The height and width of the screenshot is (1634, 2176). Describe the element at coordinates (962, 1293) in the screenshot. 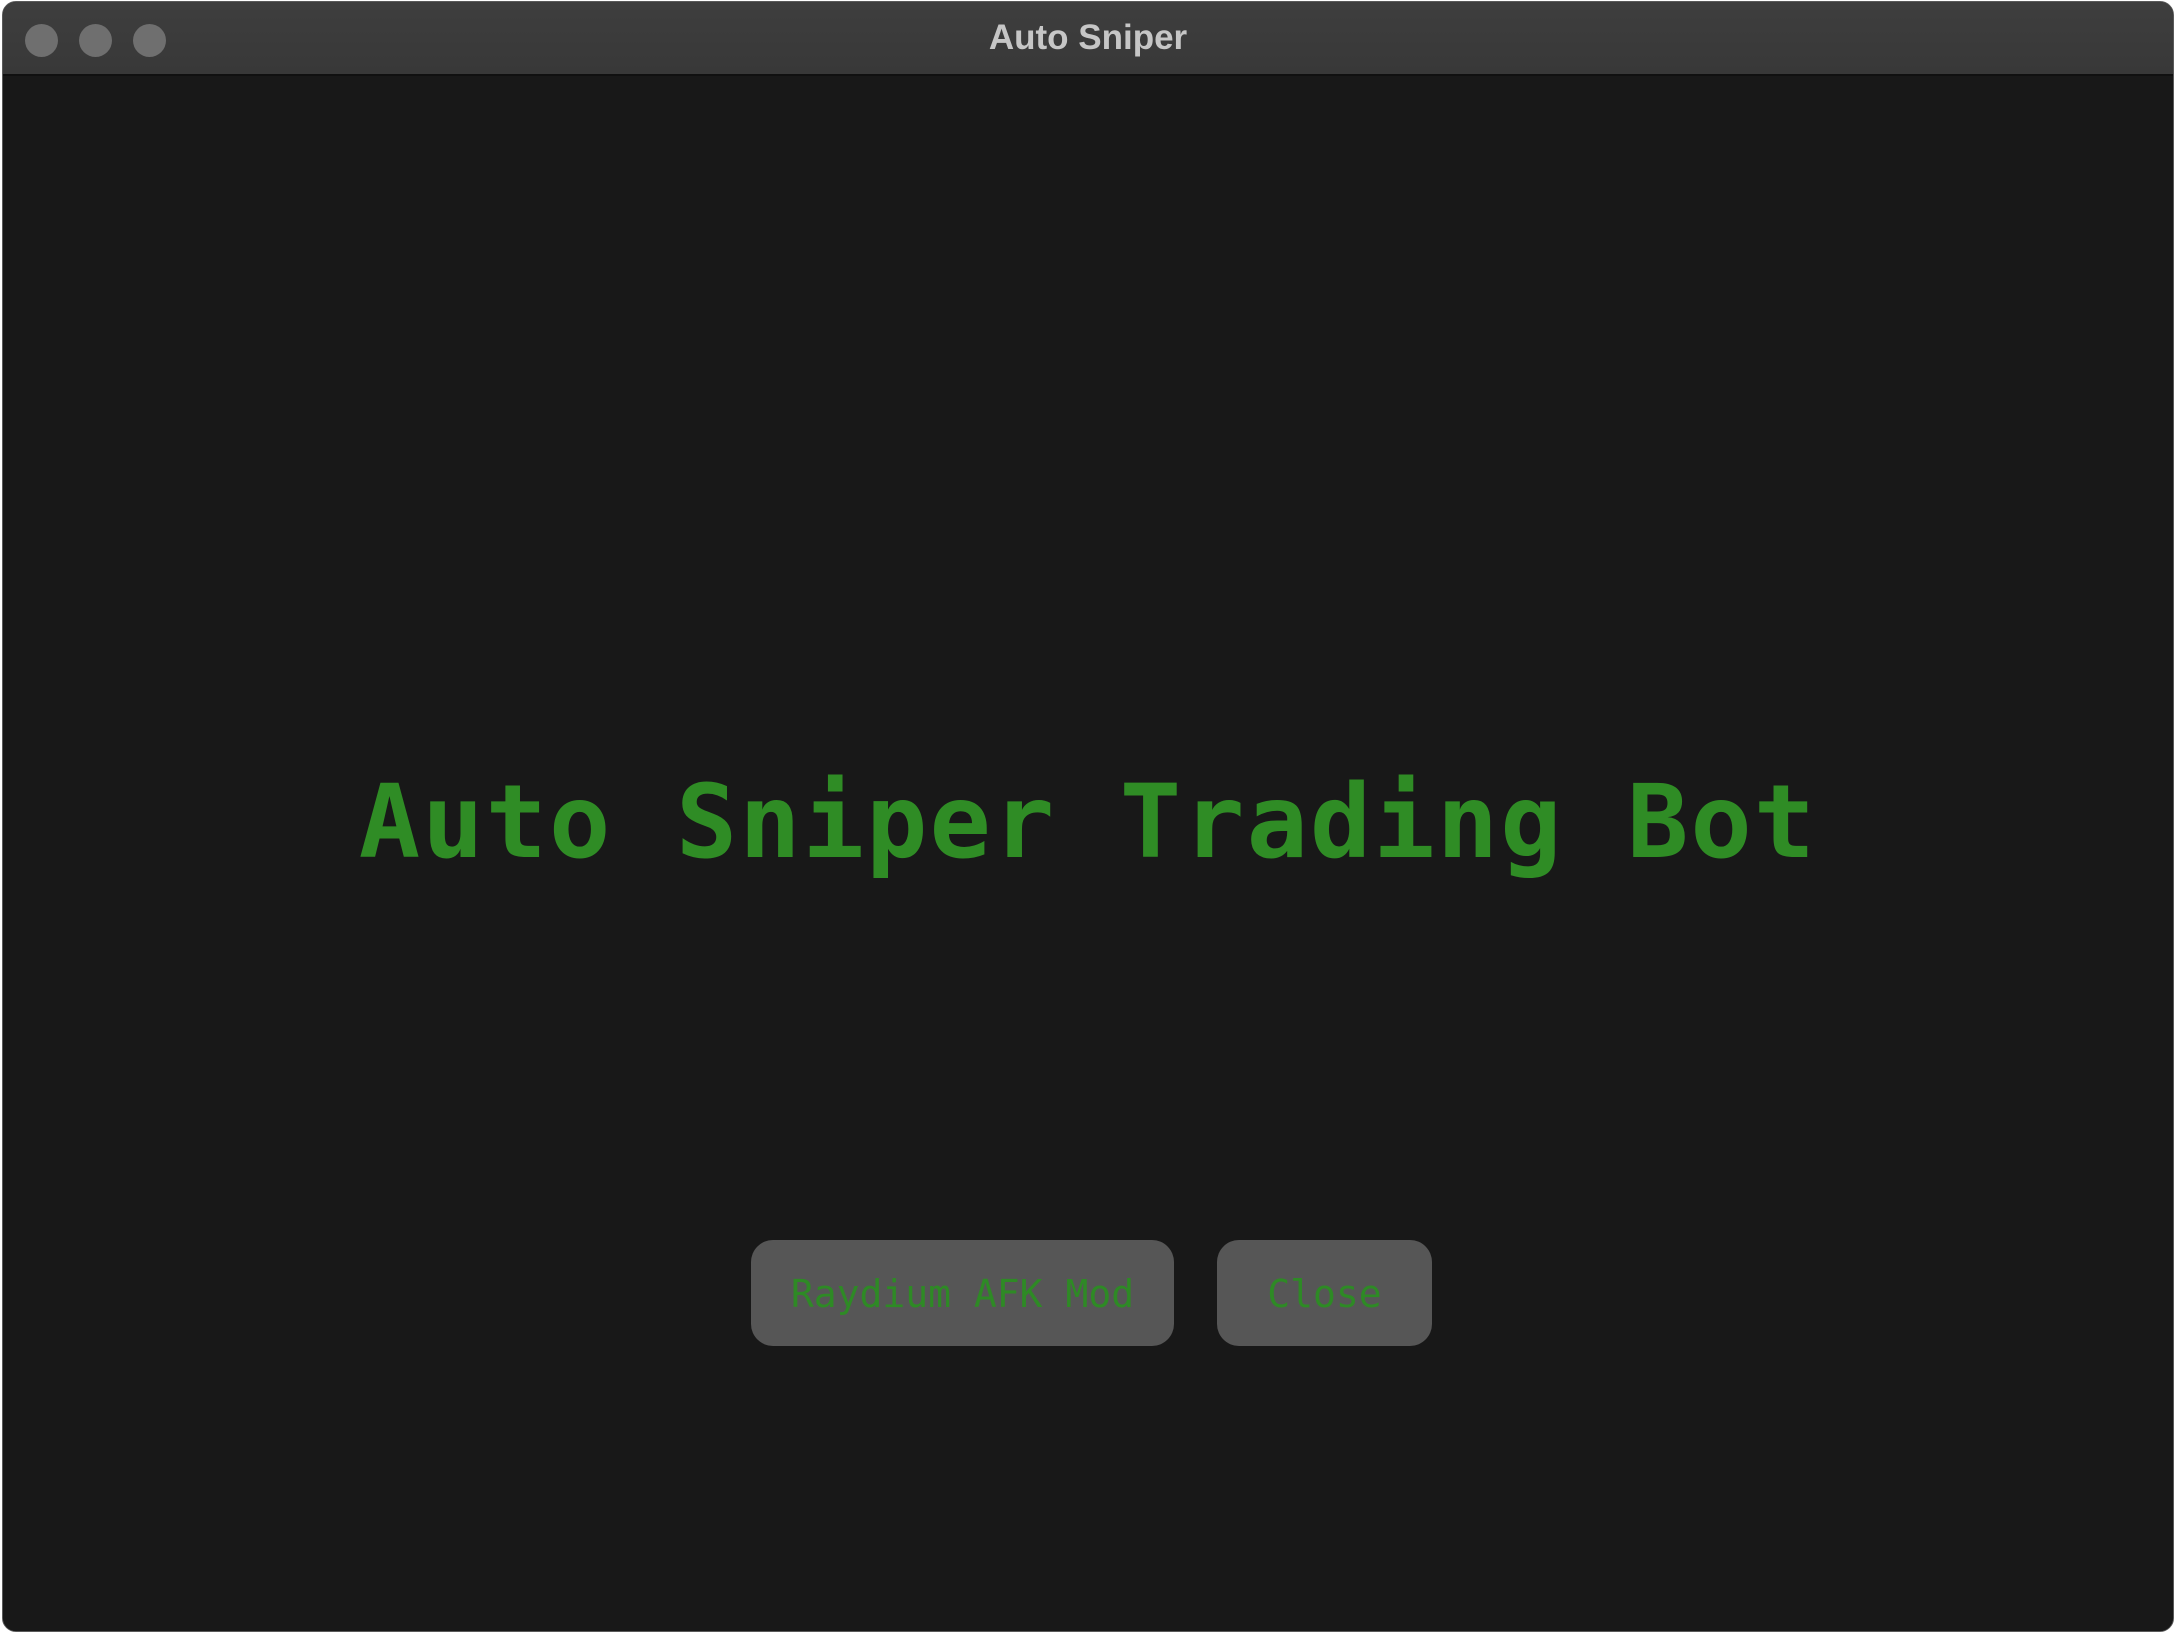

I see `raydium-afk-mod-button: Raydium AFK Mod` at that location.